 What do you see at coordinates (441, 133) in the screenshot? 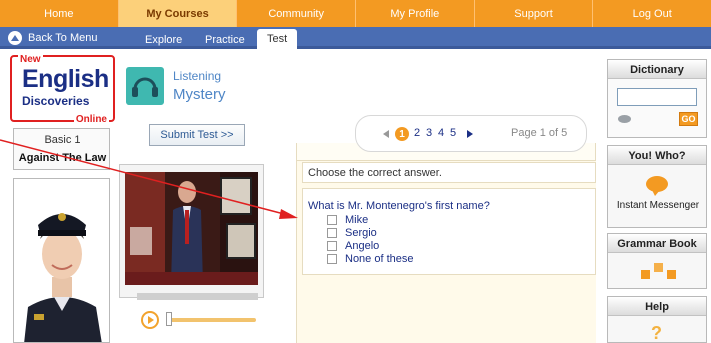
I see `page-4-button: 4` at bounding box center [441, 133].